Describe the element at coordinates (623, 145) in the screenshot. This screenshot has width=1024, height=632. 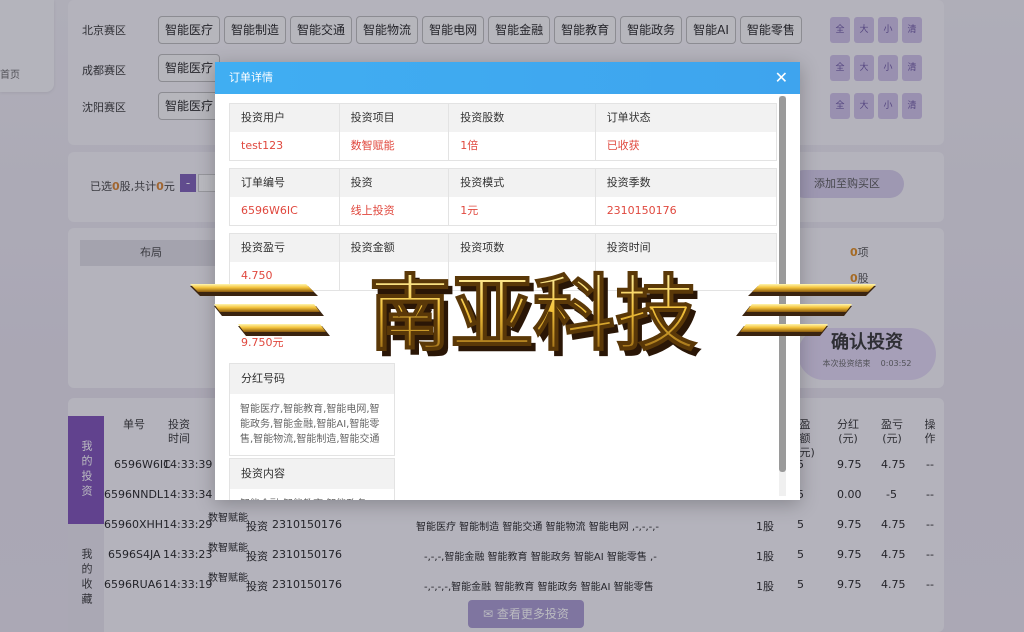
I see `detail-value: 已收获` at that location.